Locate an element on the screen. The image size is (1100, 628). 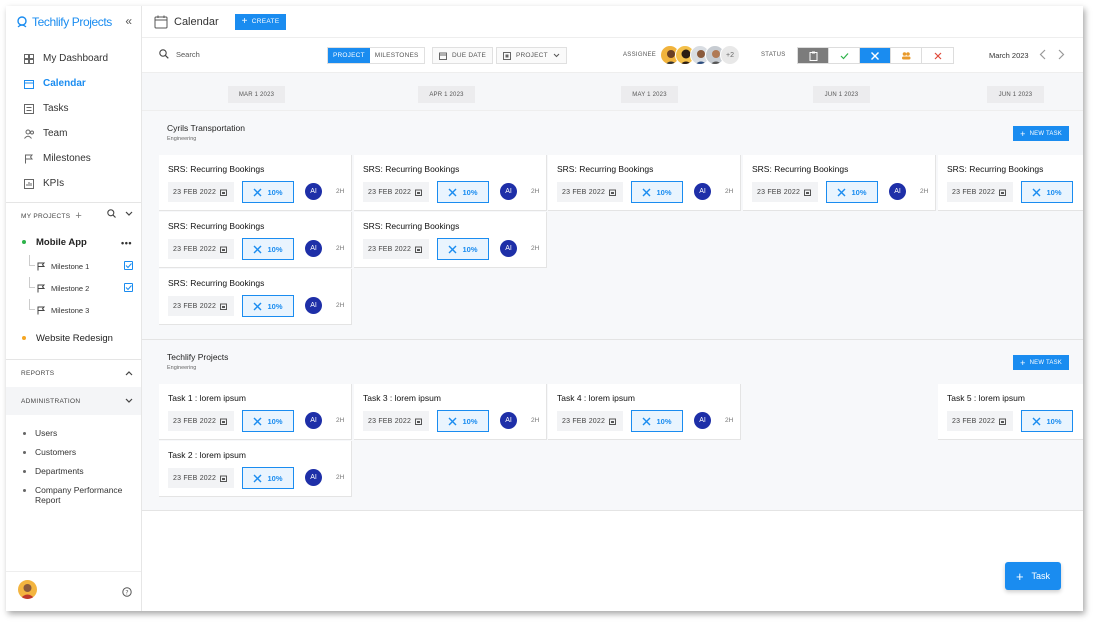
more-icon: ••• is located at coordinates (126, 243).